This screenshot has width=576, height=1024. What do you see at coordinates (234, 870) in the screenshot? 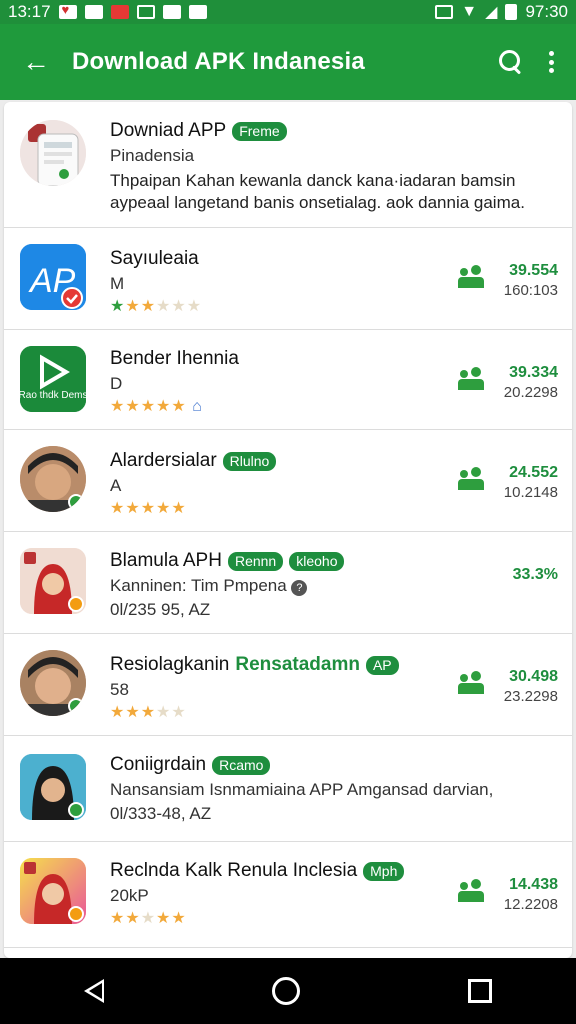
I see `app-name: Reclnda Kalk Renula Inclesia` at bounding box center [234, 870].